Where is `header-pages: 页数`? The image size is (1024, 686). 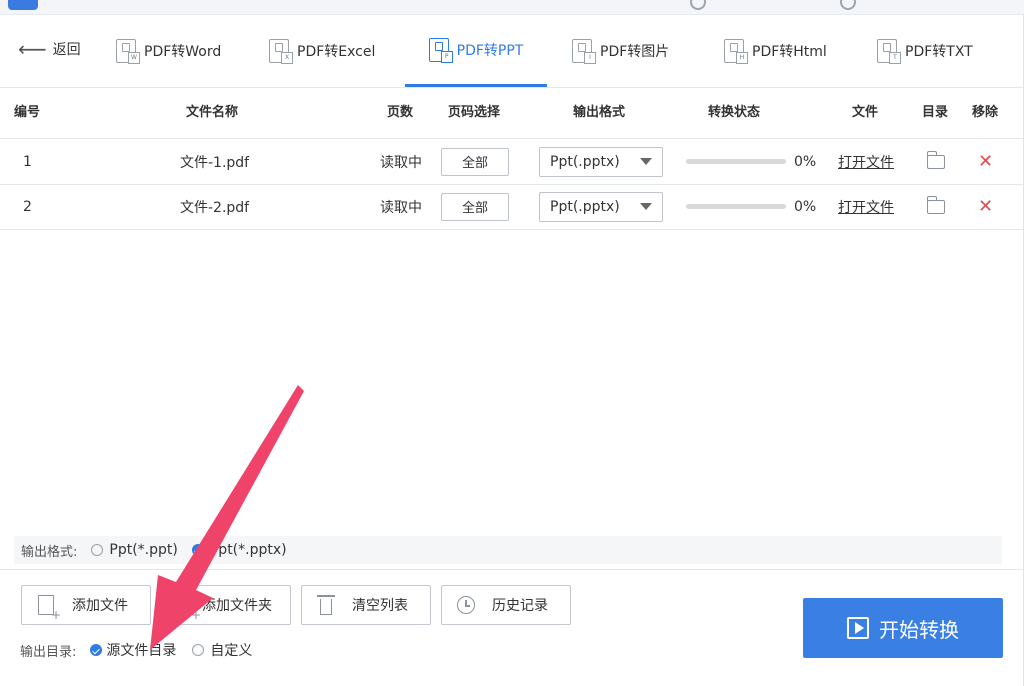
header-pages: 页数 is located at coordinates (400, 112).